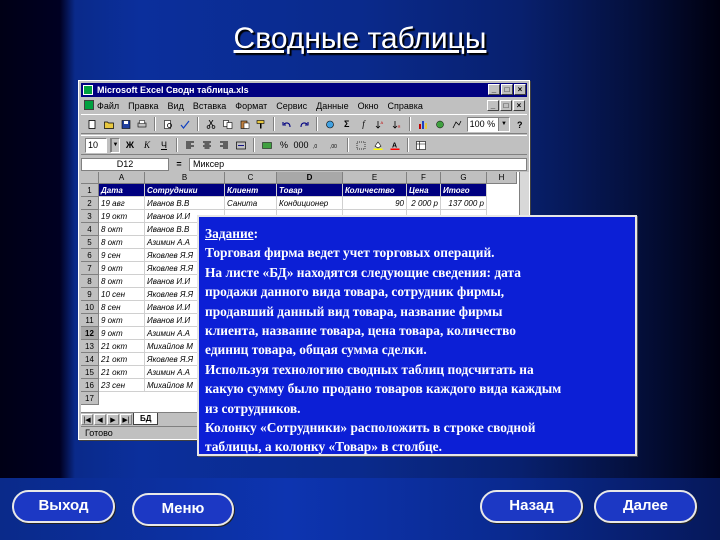  What do you see at coordinates (245, 124) in the screenshot?
I see `paste-icon` at bounding box center [245, 124].